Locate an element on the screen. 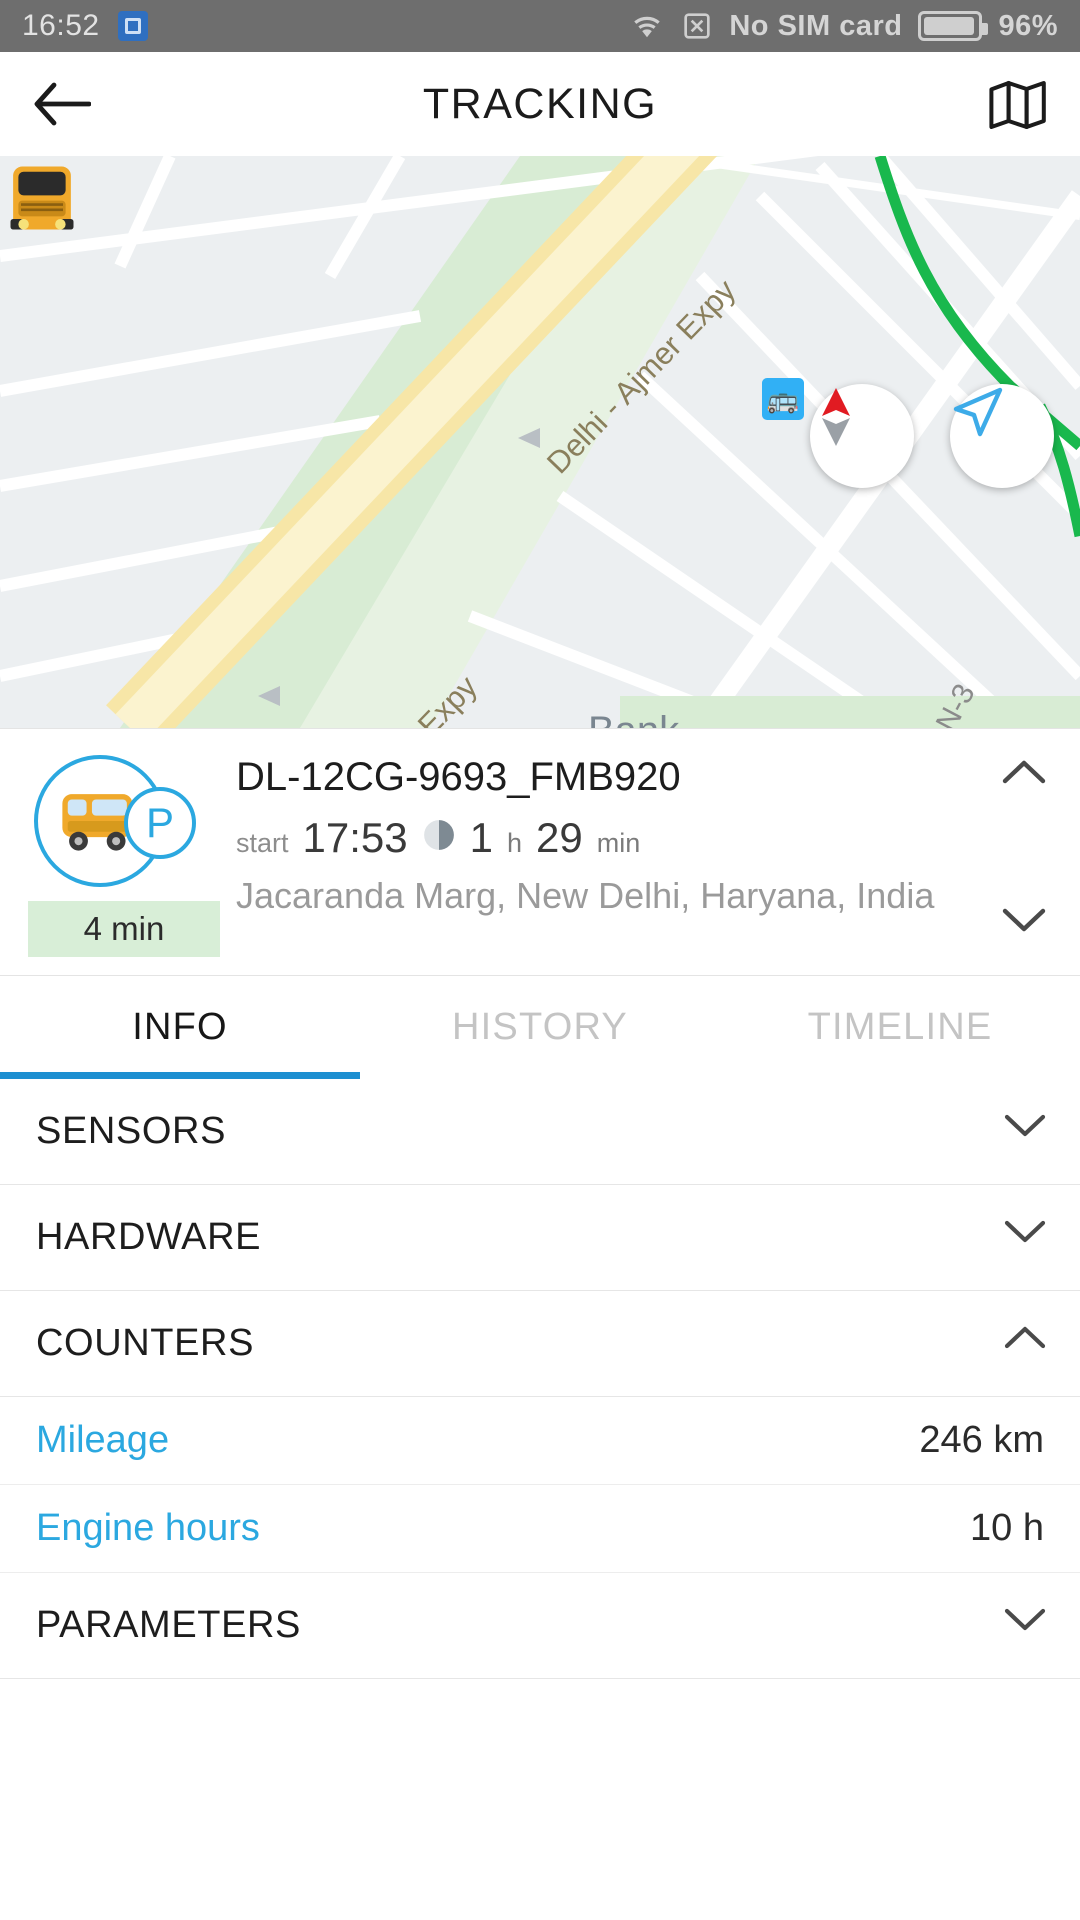  page-title: TRACKING is located at coordinates (540, 103).